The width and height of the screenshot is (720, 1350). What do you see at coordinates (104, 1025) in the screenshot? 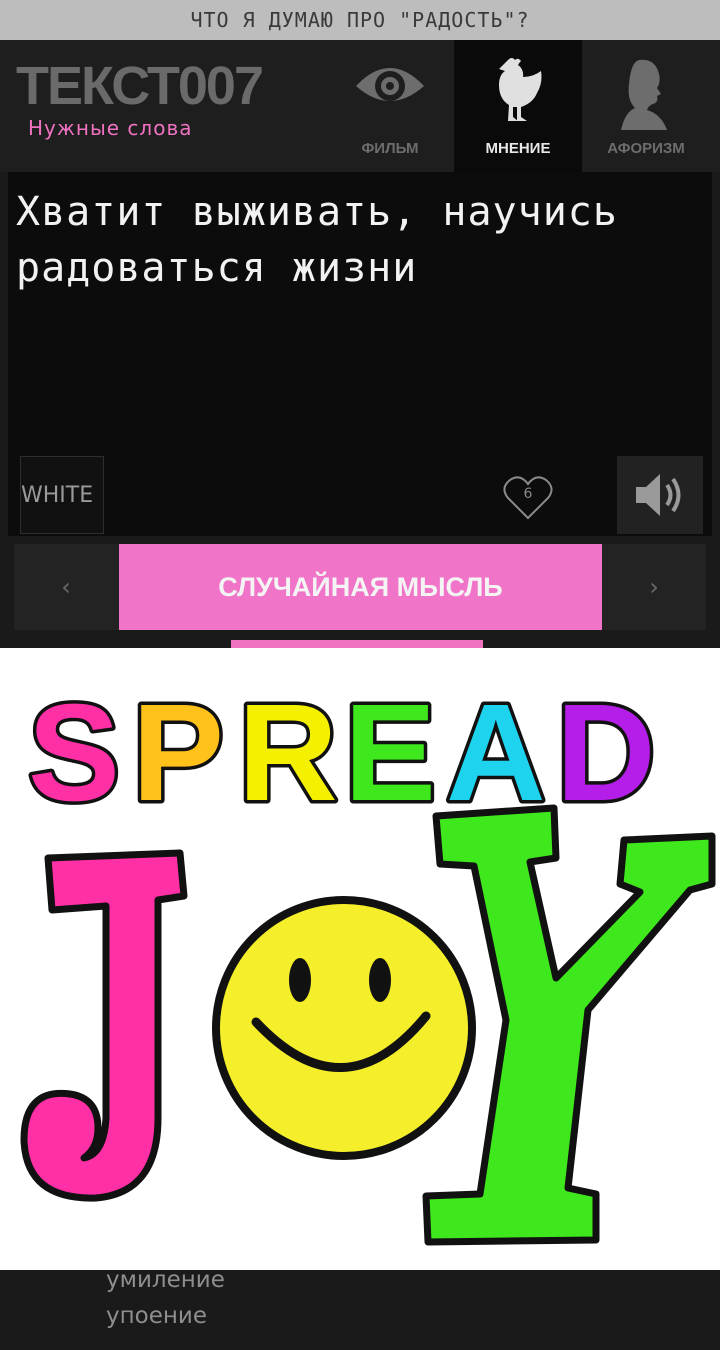
I see `letter-j` at bounding box center [104, 1025].